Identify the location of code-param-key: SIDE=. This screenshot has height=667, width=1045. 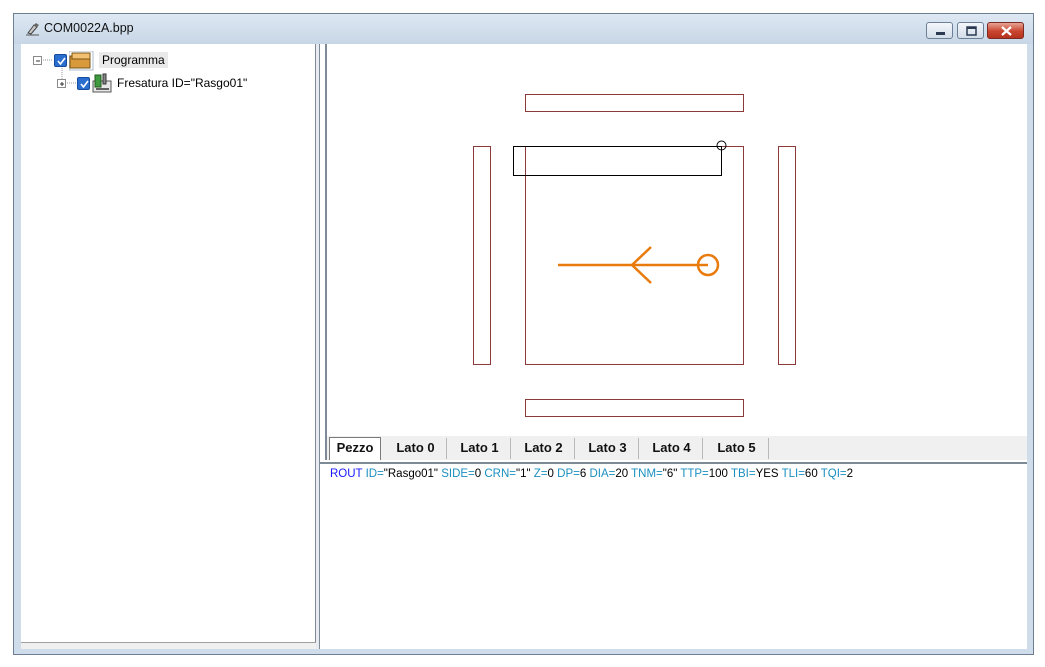
(458, 474).